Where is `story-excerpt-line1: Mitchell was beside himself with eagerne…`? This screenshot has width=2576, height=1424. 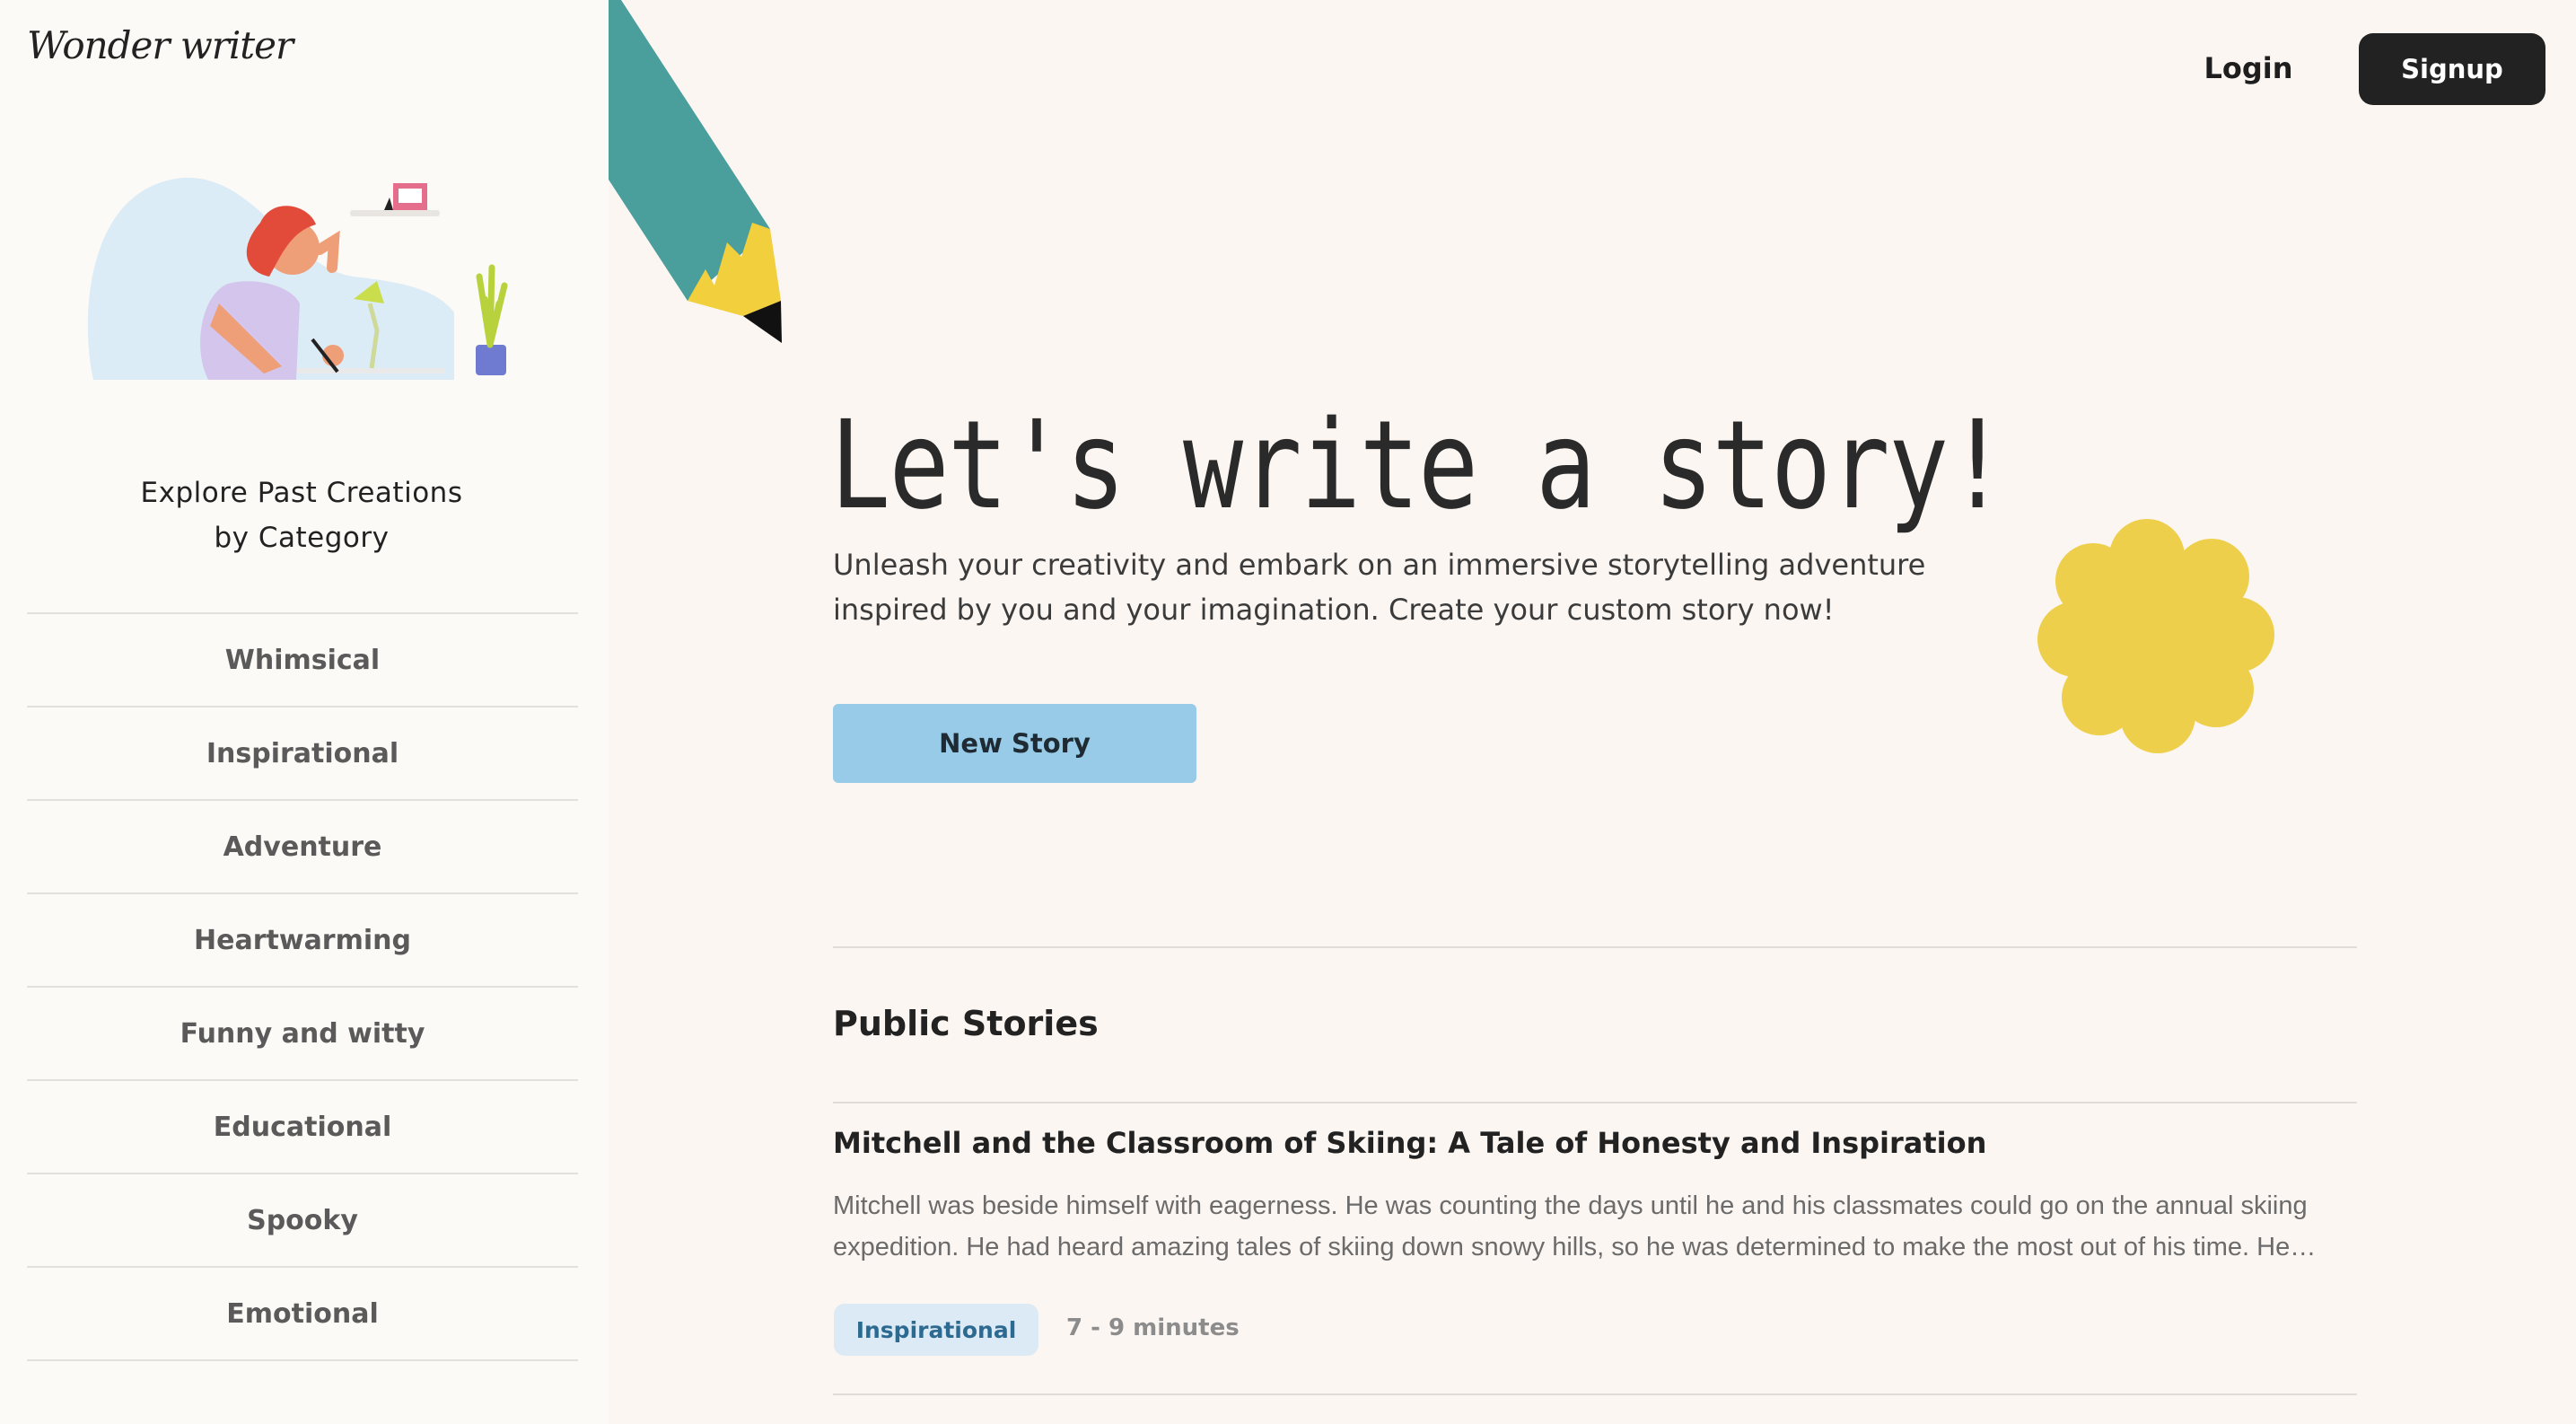
story-excerpt-line1: Mitchell was beside himself with eagerne… is located at coordinates (1570, 1205).